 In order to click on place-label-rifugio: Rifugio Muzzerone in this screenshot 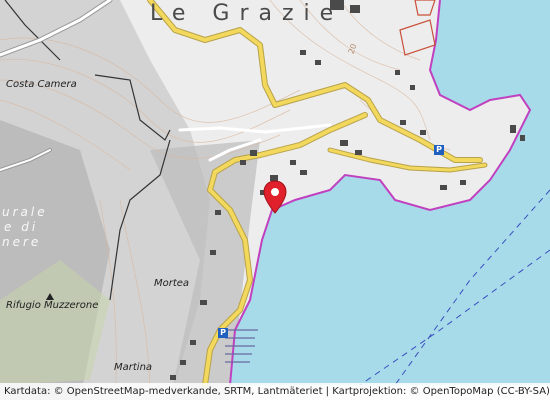, I will do `click(52, 305)`.